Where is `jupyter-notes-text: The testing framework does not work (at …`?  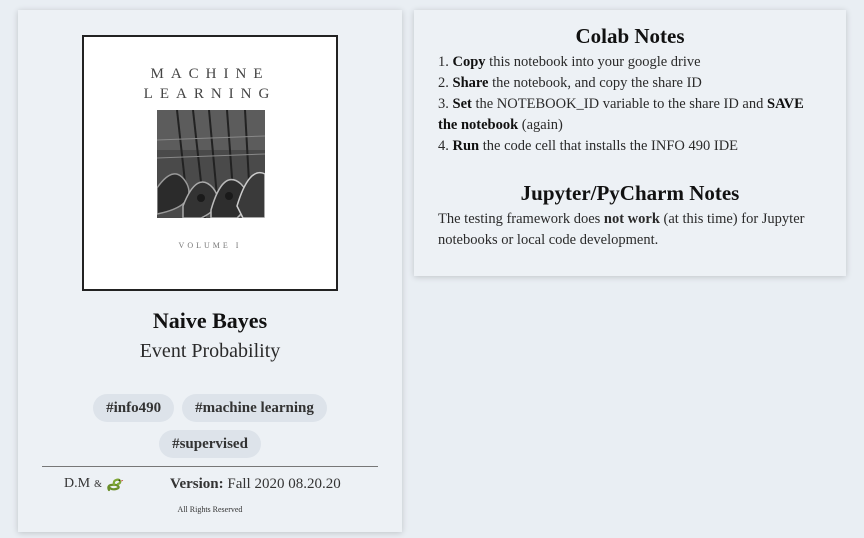 jupyter-notes-text: The testing framework does not work (at … is located at coordinates (630, 230).